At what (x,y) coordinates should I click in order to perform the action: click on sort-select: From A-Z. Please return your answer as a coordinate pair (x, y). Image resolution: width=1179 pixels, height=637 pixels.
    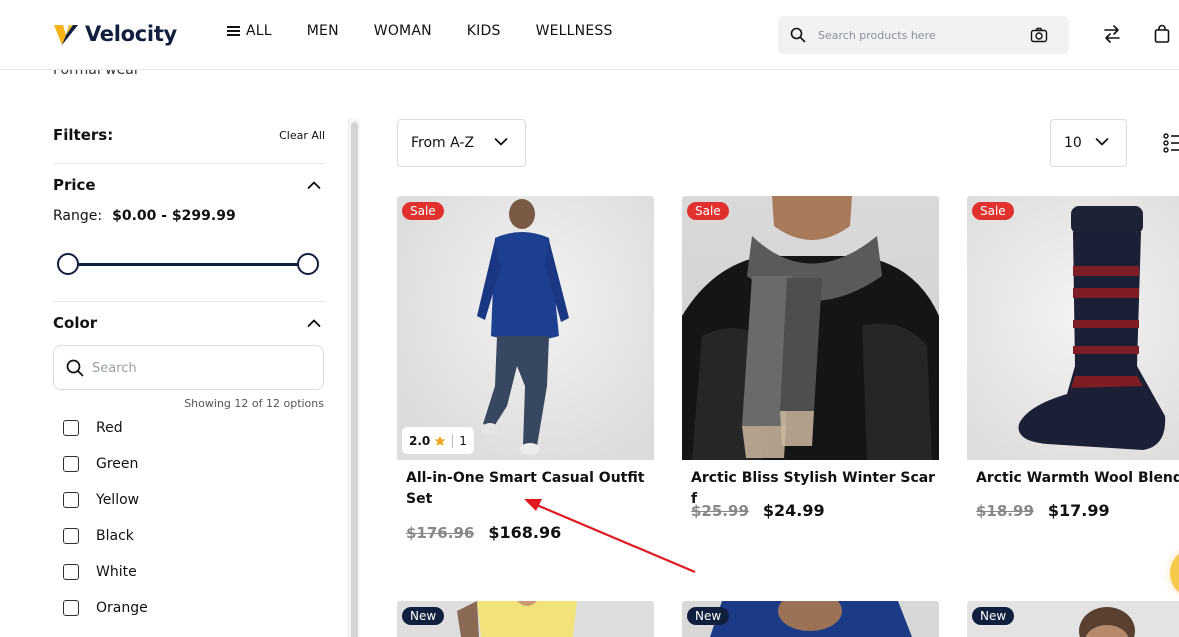
    Looking at the image, I should click on (461, 143).